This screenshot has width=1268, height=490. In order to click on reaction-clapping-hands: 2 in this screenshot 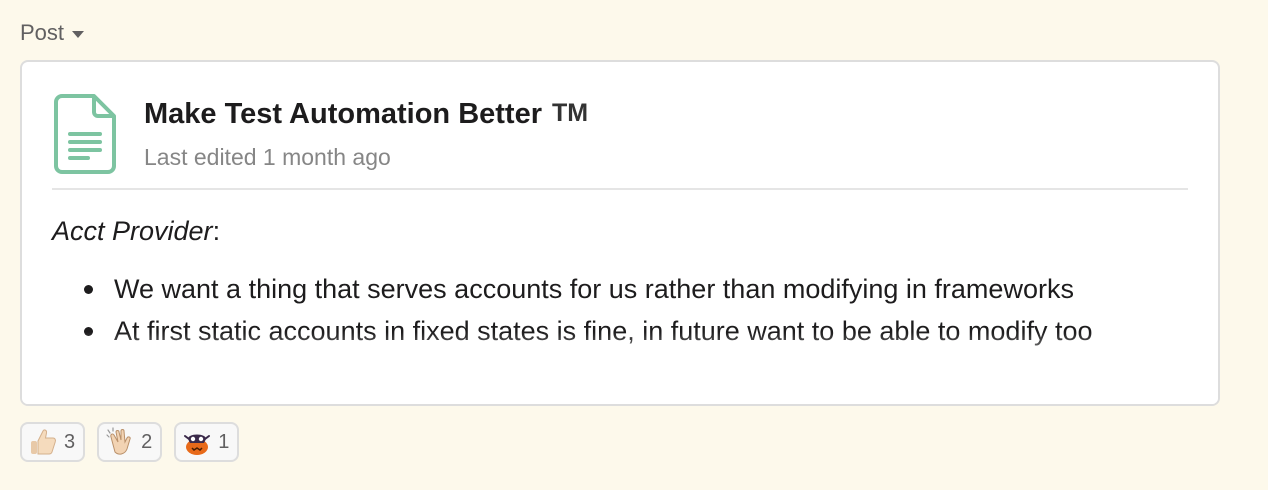, I will do `click(130, 442)`.